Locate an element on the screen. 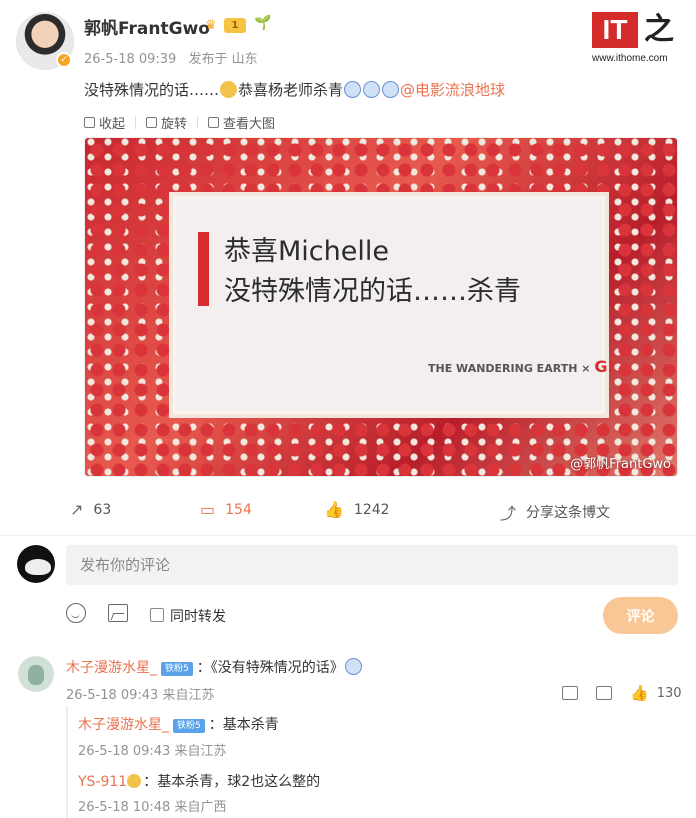  mention-link: @电影流浪地球 is located at coordinates (452, 90).